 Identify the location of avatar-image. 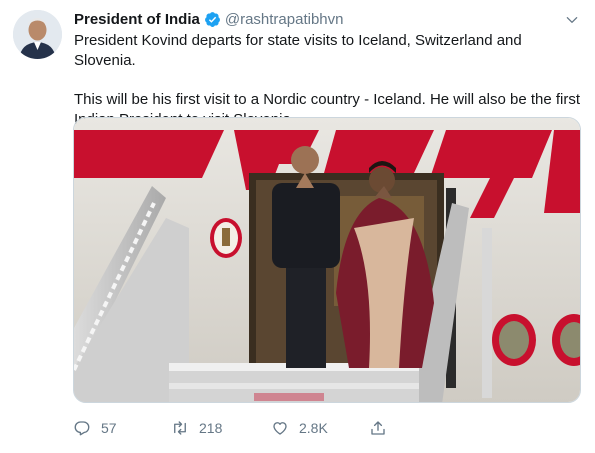
(37, 34).